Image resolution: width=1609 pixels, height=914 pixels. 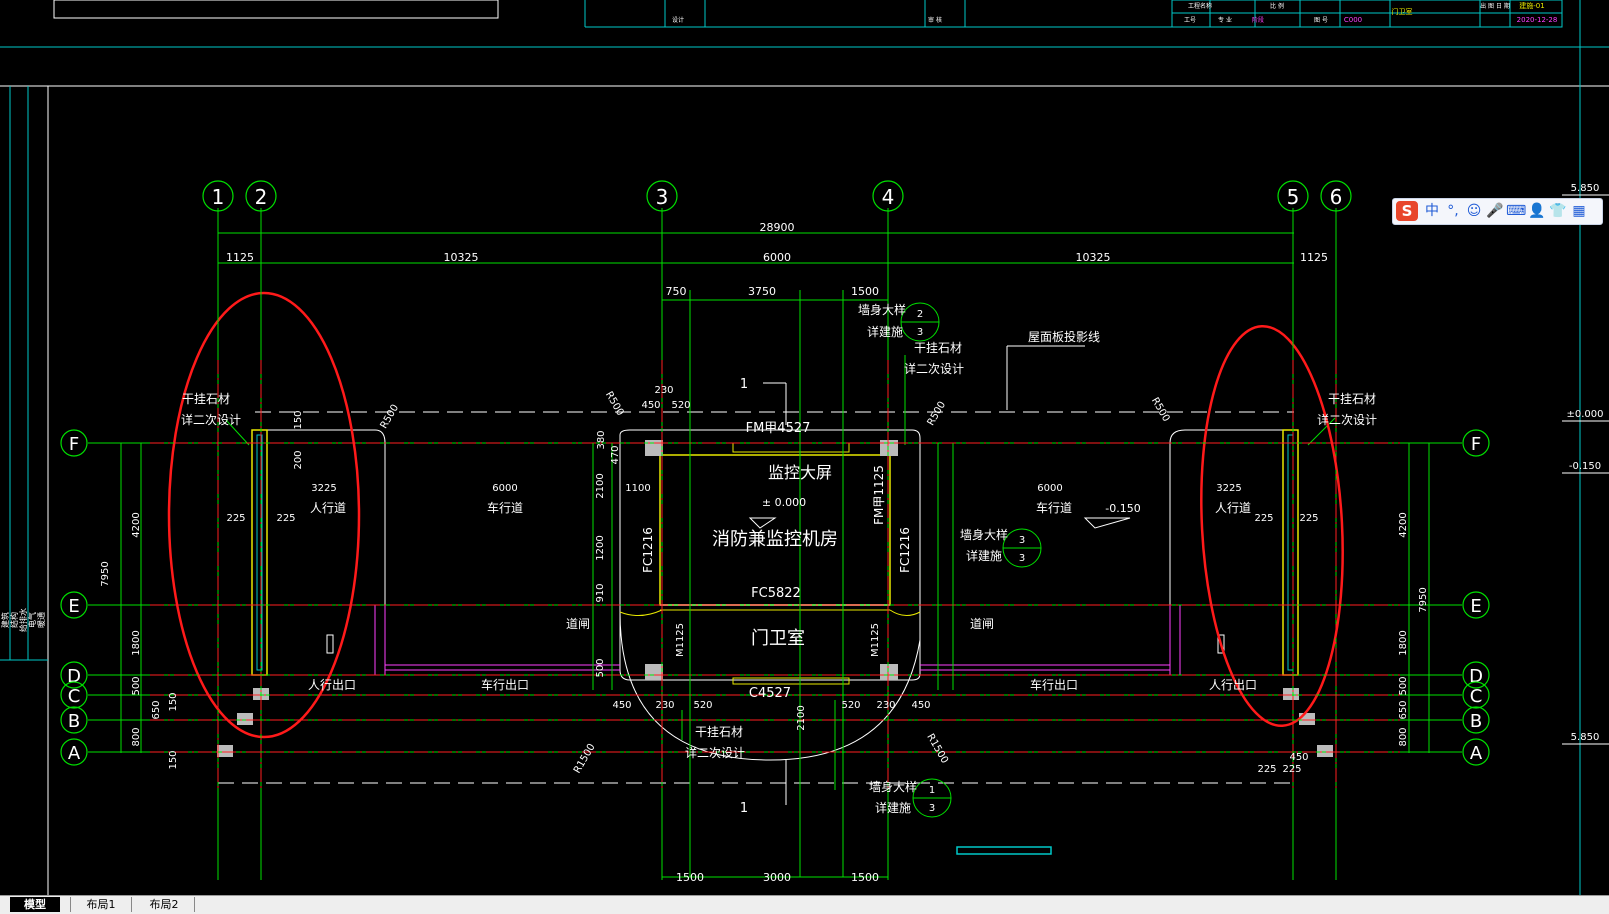 What do you see at coordinates (74, 444) in the screenshot?
I see `axis-label-left-F: F` at bounding box center [74, 444].